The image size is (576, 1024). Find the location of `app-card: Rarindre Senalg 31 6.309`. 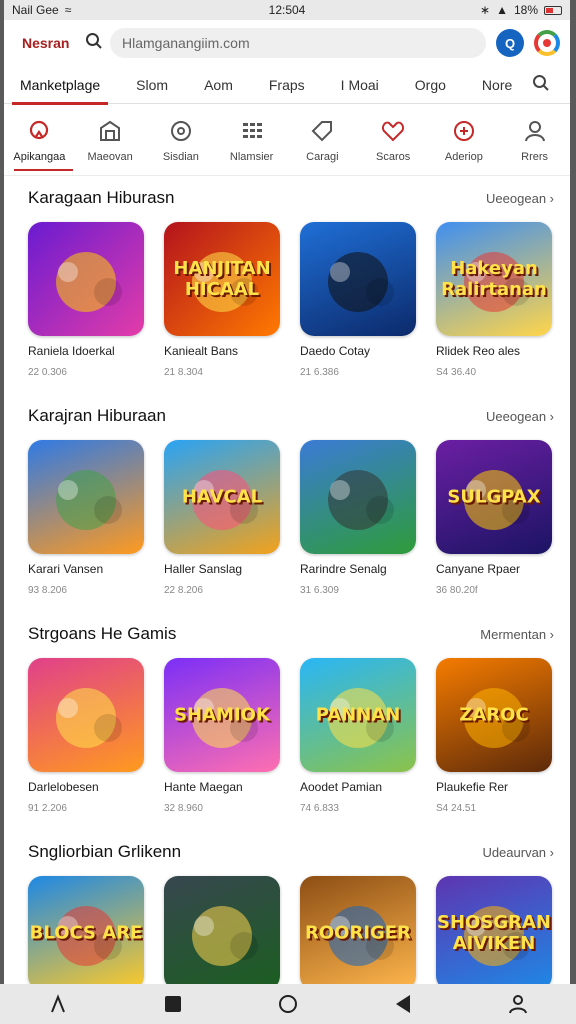

app-card: Rarindre Senalg 31 6.309 is located at coordinates (359, 518).